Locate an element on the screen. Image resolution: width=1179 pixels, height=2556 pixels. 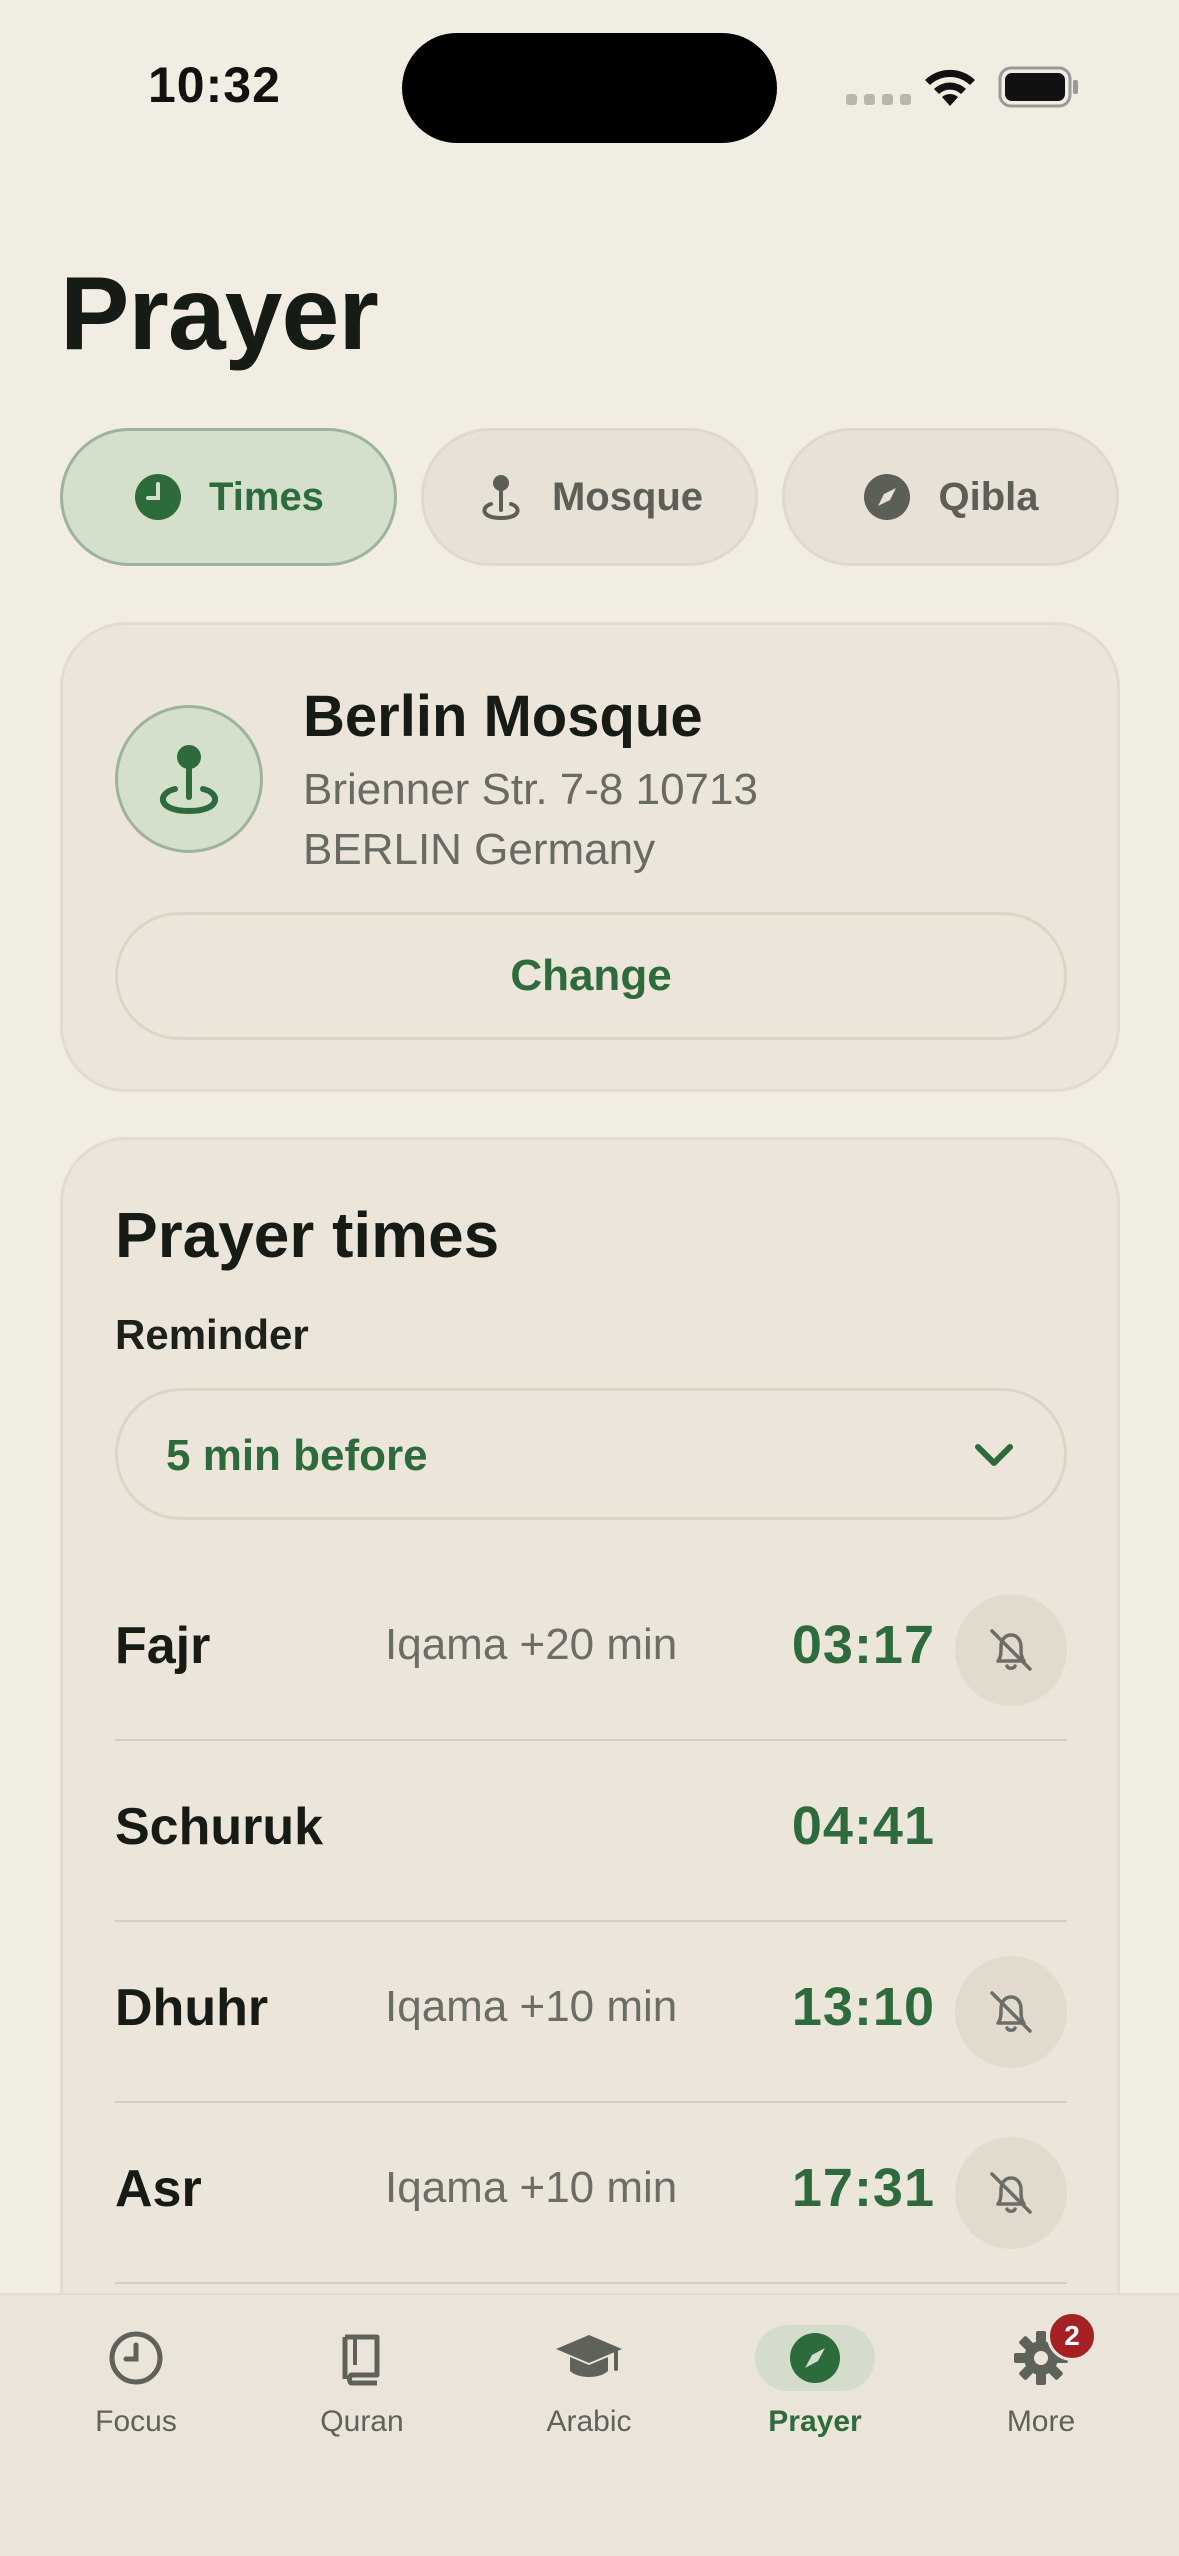
tab-qibla-label: Qibla is located at coordinates (988, 496).